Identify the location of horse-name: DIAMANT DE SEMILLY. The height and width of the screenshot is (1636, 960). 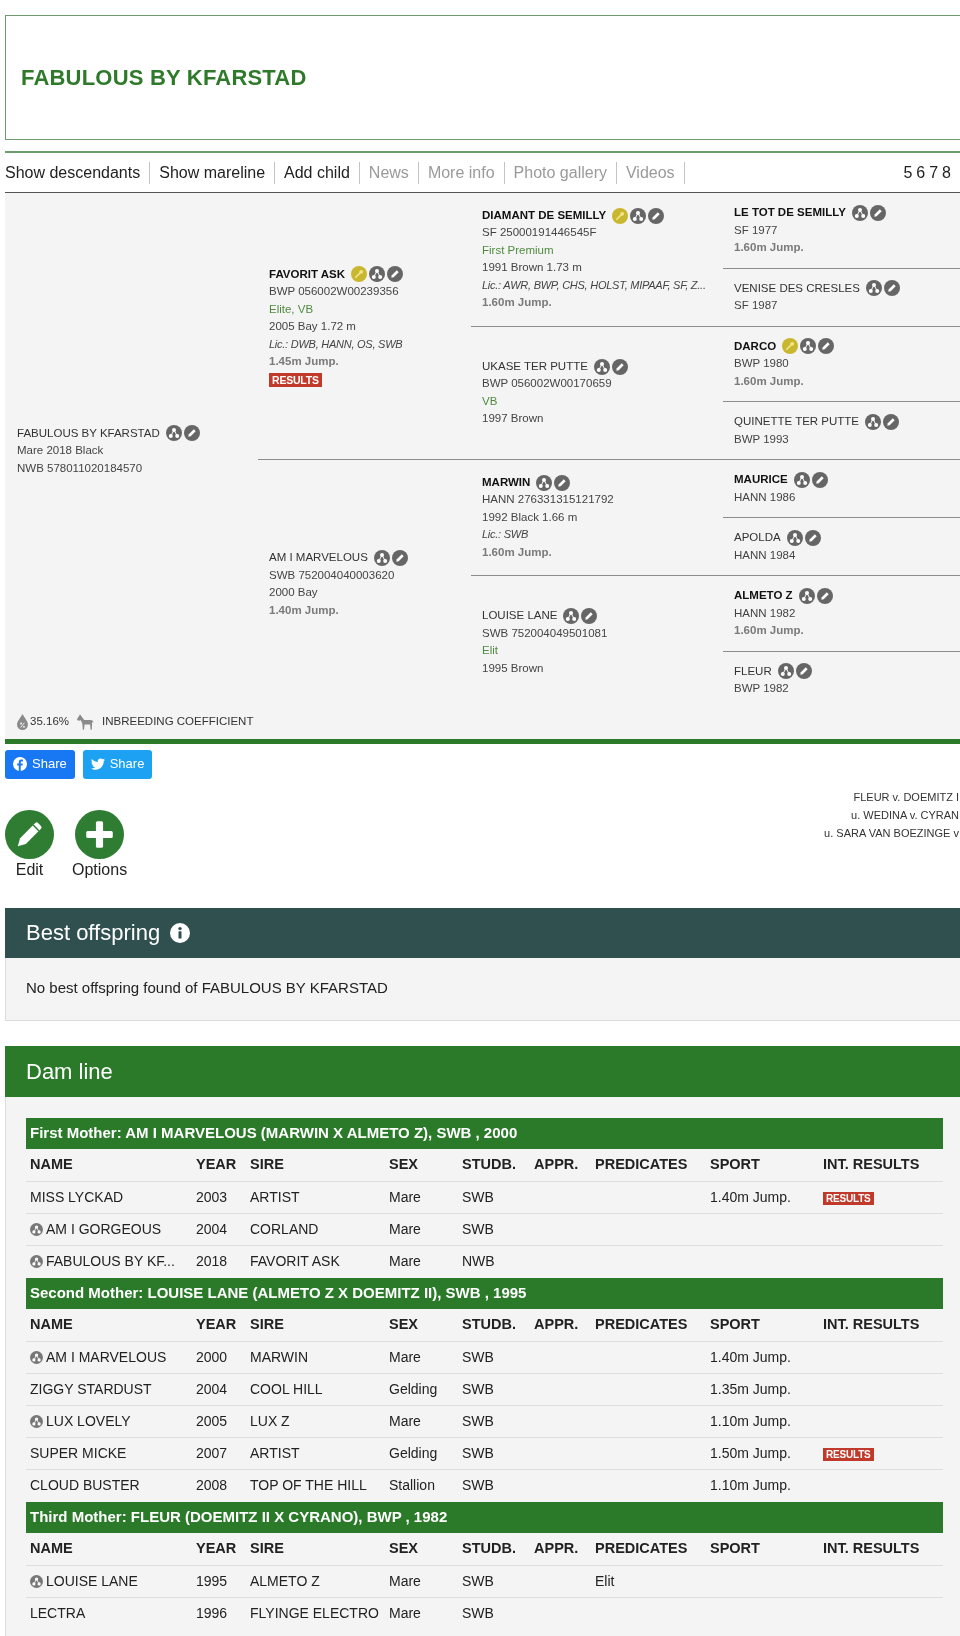
(544, 215).